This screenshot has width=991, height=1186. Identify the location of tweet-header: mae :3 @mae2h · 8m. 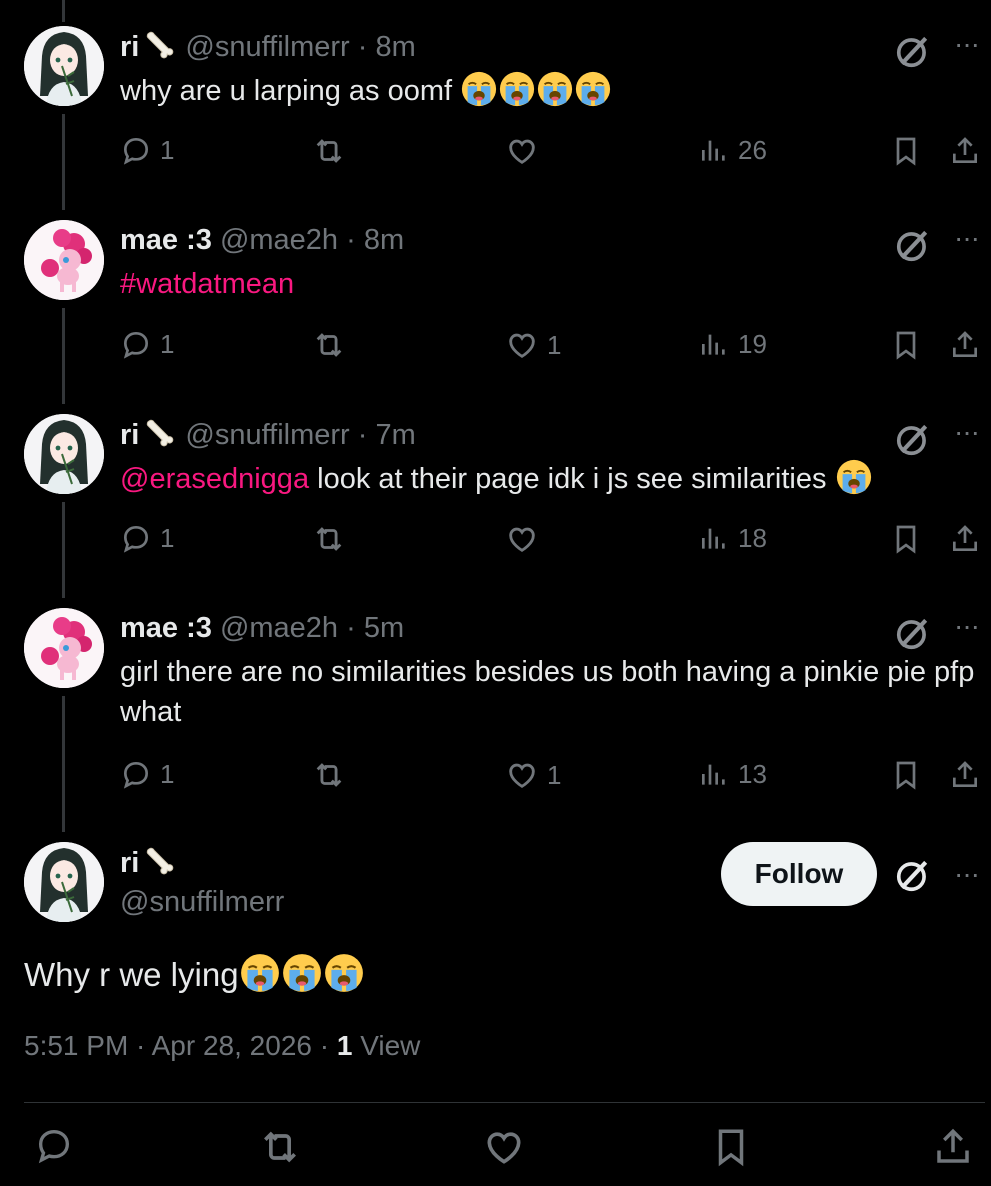
(262, 240).